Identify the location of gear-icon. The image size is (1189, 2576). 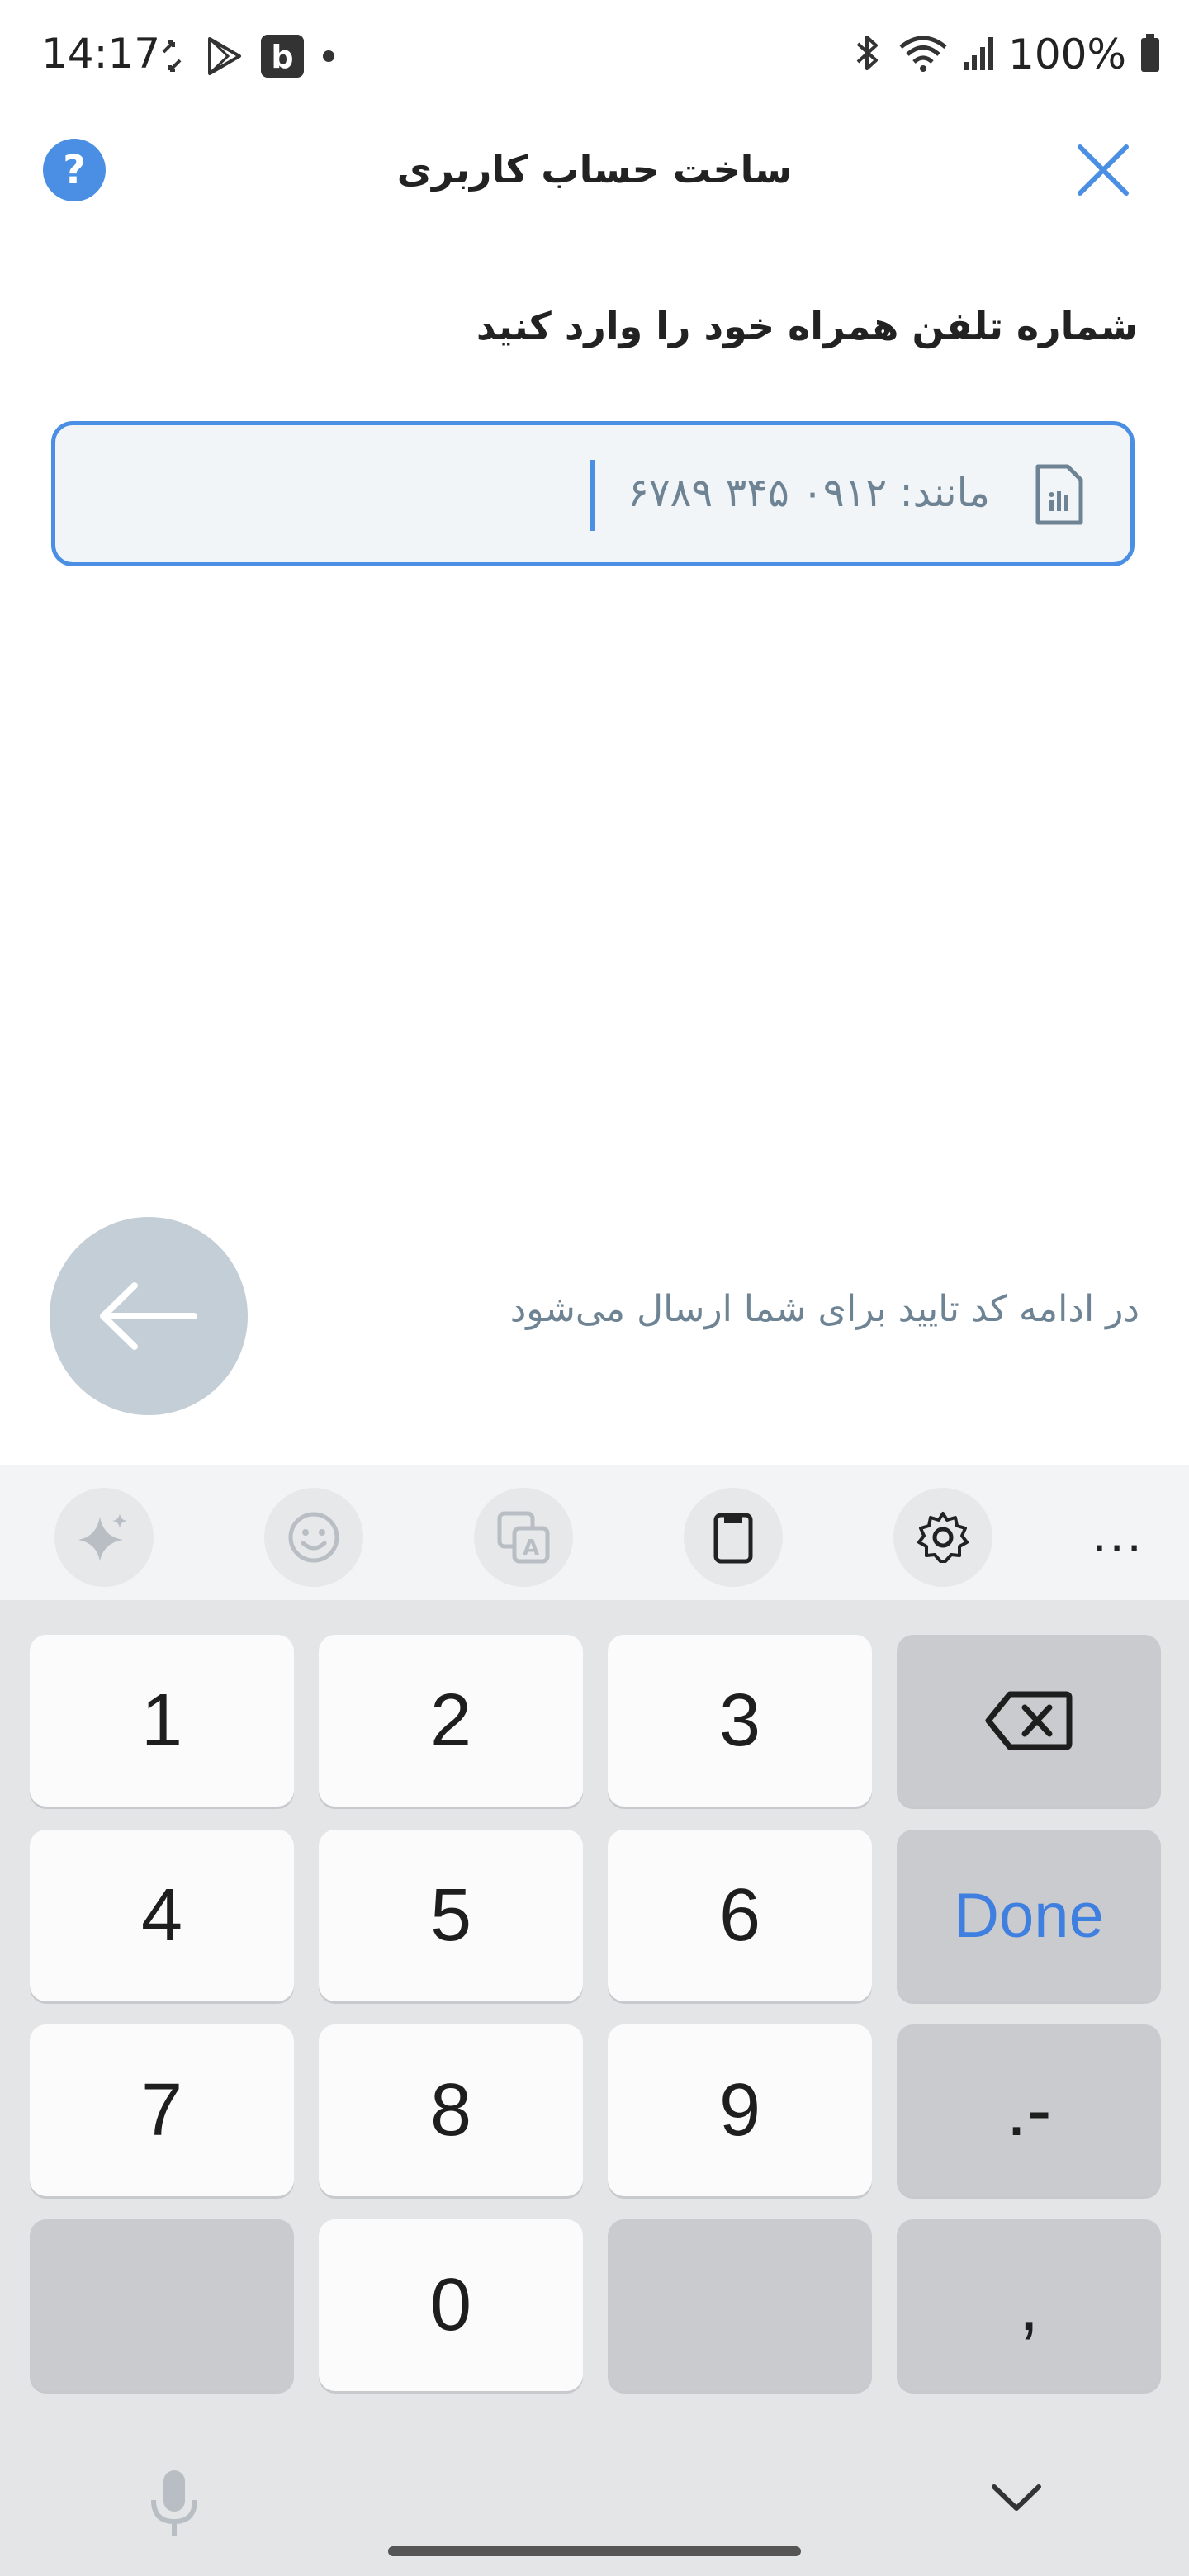
(943, 1537).